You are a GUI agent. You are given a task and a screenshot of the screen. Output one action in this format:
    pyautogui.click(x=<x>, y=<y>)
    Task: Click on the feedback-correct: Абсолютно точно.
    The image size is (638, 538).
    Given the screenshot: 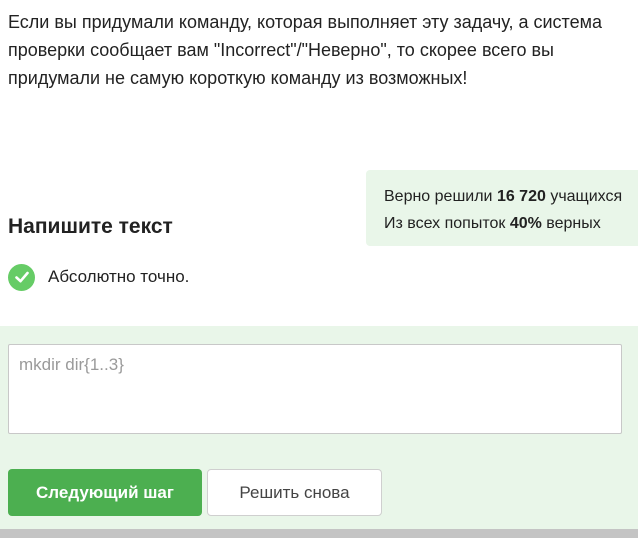 What is the action you would take?
    pyautogui.click(x=98, y=277)
    